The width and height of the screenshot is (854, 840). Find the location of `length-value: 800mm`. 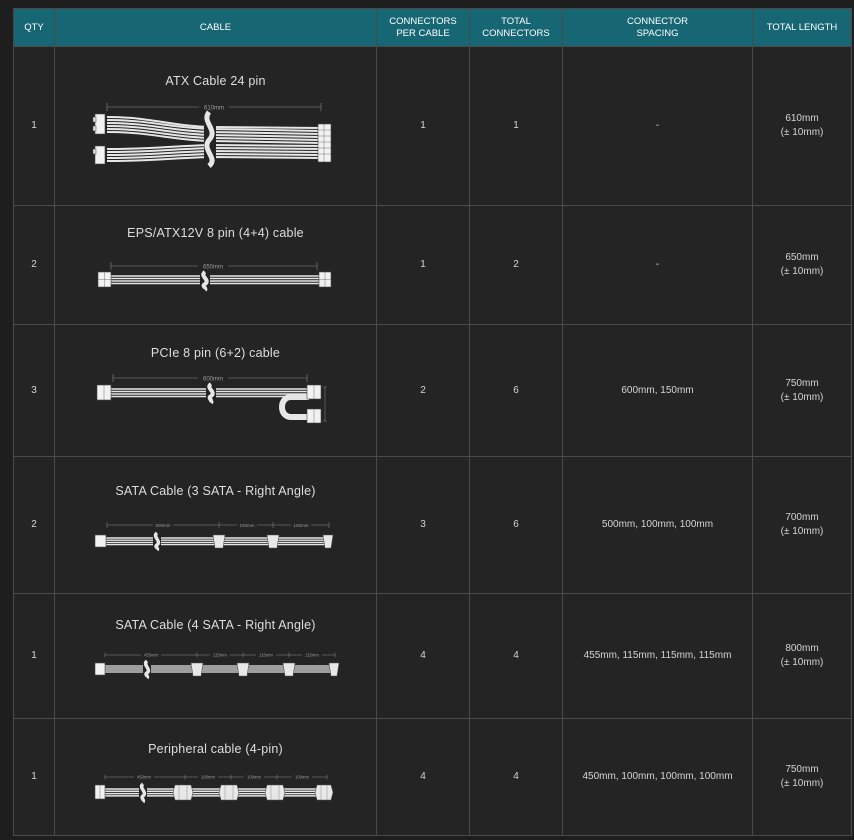

length-value: 800mm is located at coordinates (802, 648).